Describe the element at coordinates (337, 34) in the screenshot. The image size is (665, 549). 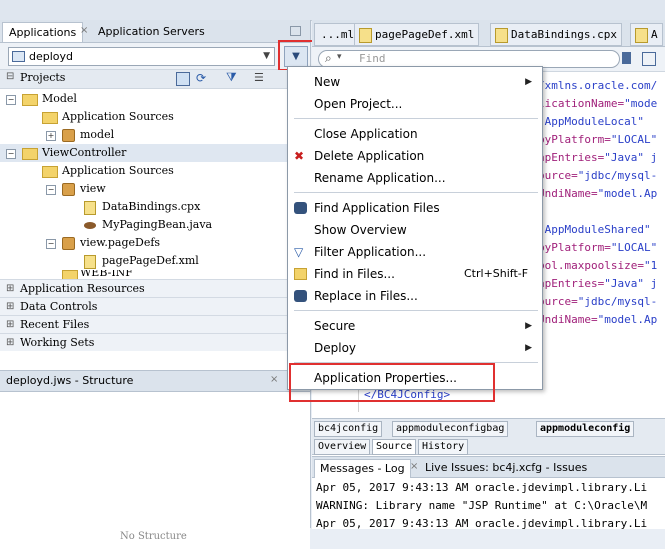
I see `editor-tab: ...ml` at that location.